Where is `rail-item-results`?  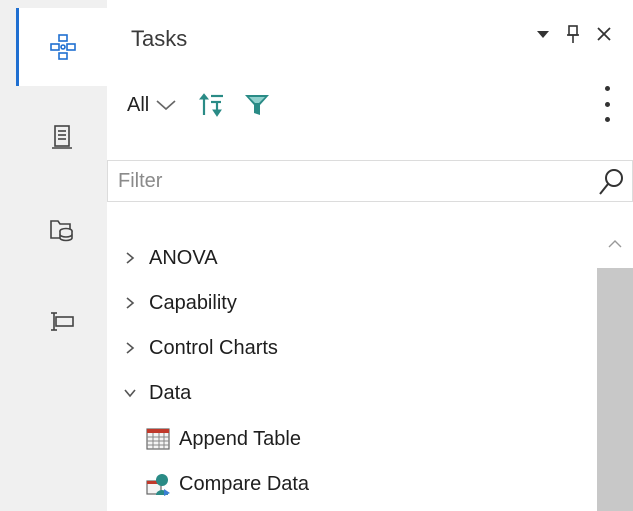
rail-item-results is located at coordinates (61, 137).